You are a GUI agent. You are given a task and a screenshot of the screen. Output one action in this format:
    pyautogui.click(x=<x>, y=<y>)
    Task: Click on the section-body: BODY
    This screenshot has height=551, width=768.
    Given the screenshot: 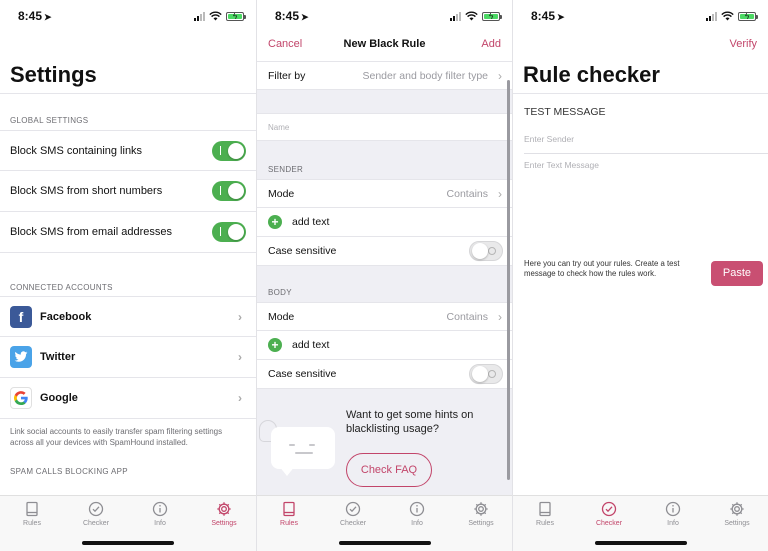 What is the action you would take?
    pyautogui.click(x=280, y=292)
    